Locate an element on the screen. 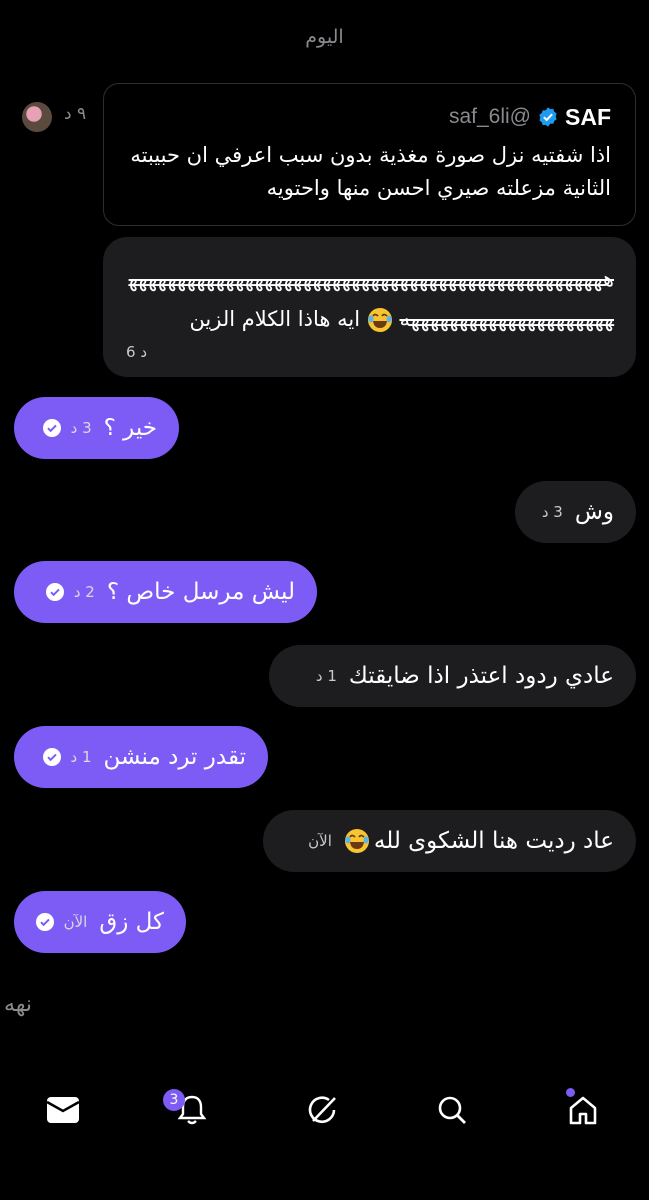 The image size is (649, 1200). message-text: وش is located at coordinates (594, 512).